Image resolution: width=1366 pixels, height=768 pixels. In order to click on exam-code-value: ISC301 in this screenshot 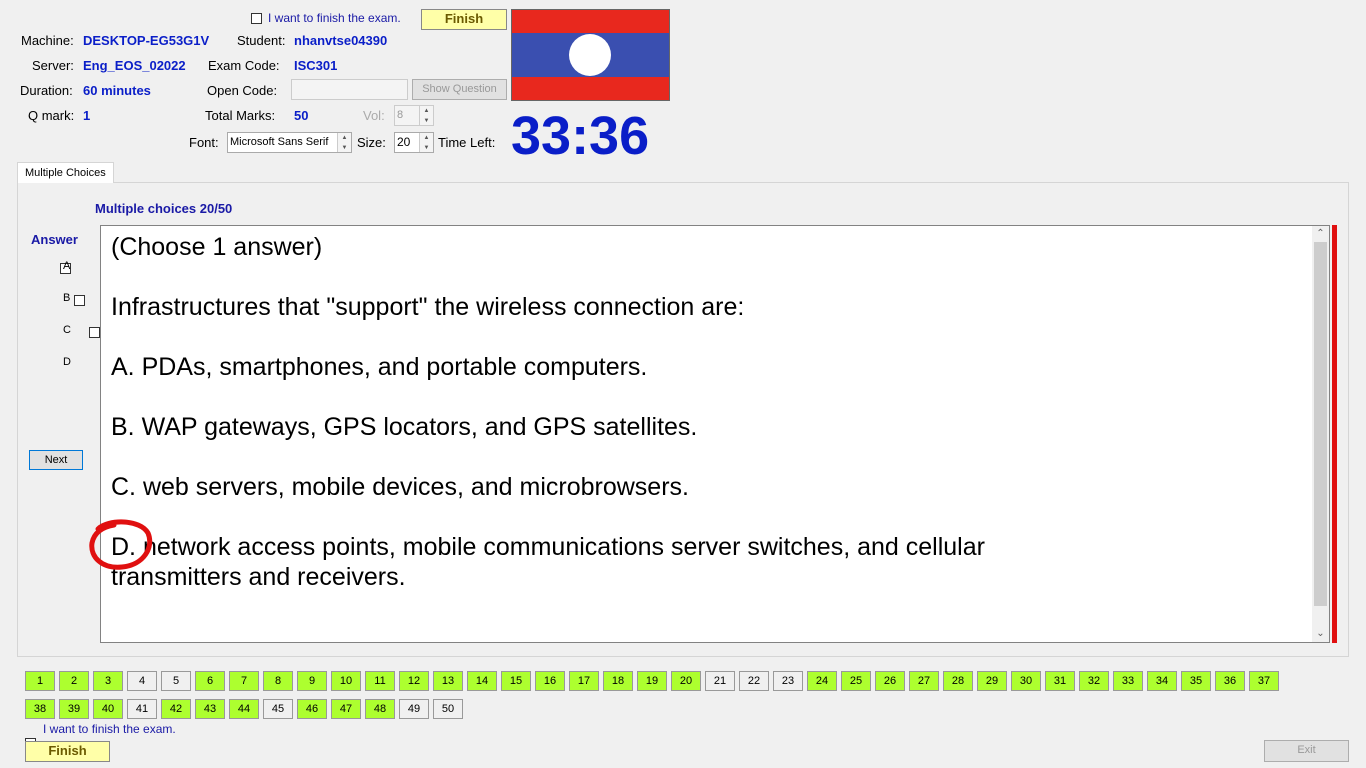, I will do `click(316, 65)`.